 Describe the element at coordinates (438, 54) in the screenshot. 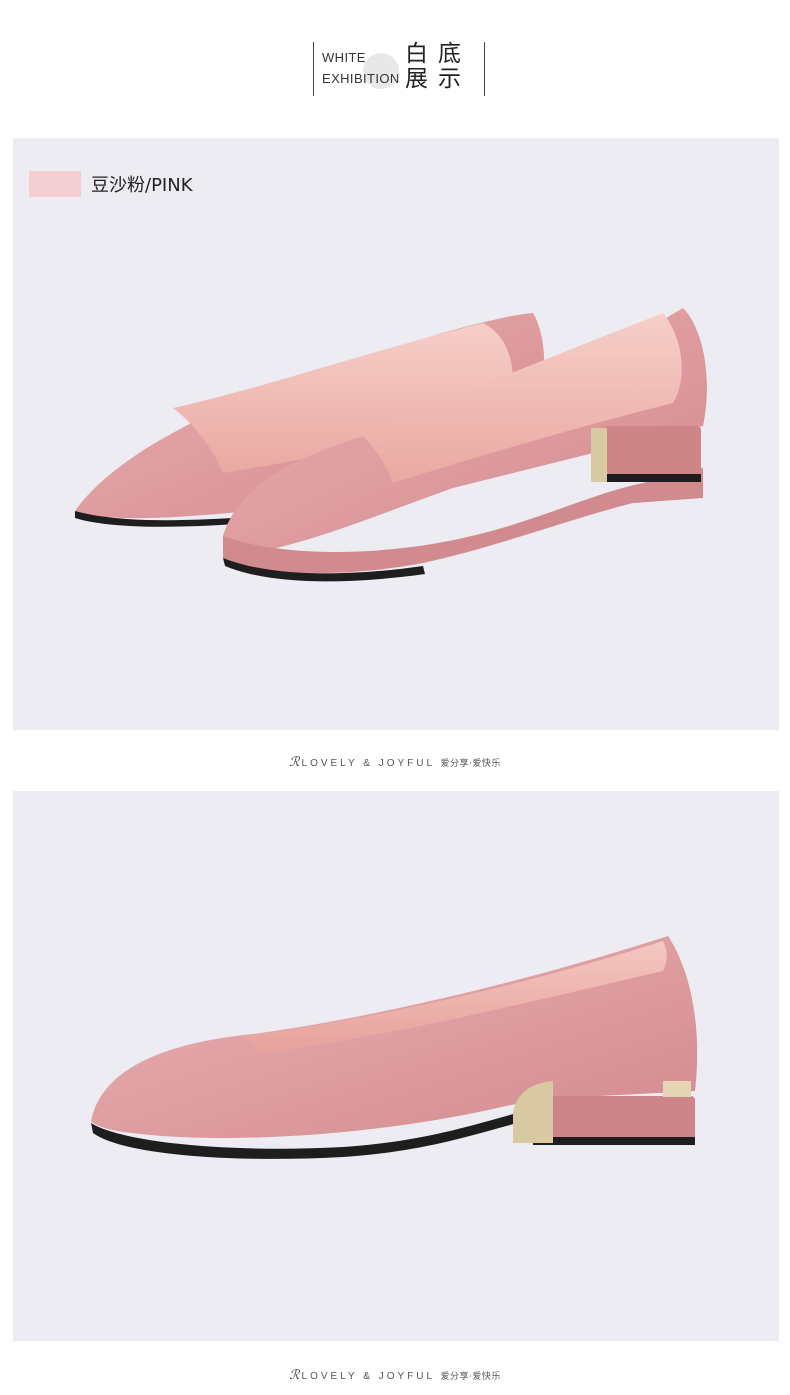

I see `header-cn-line-1: 白底` at that location.